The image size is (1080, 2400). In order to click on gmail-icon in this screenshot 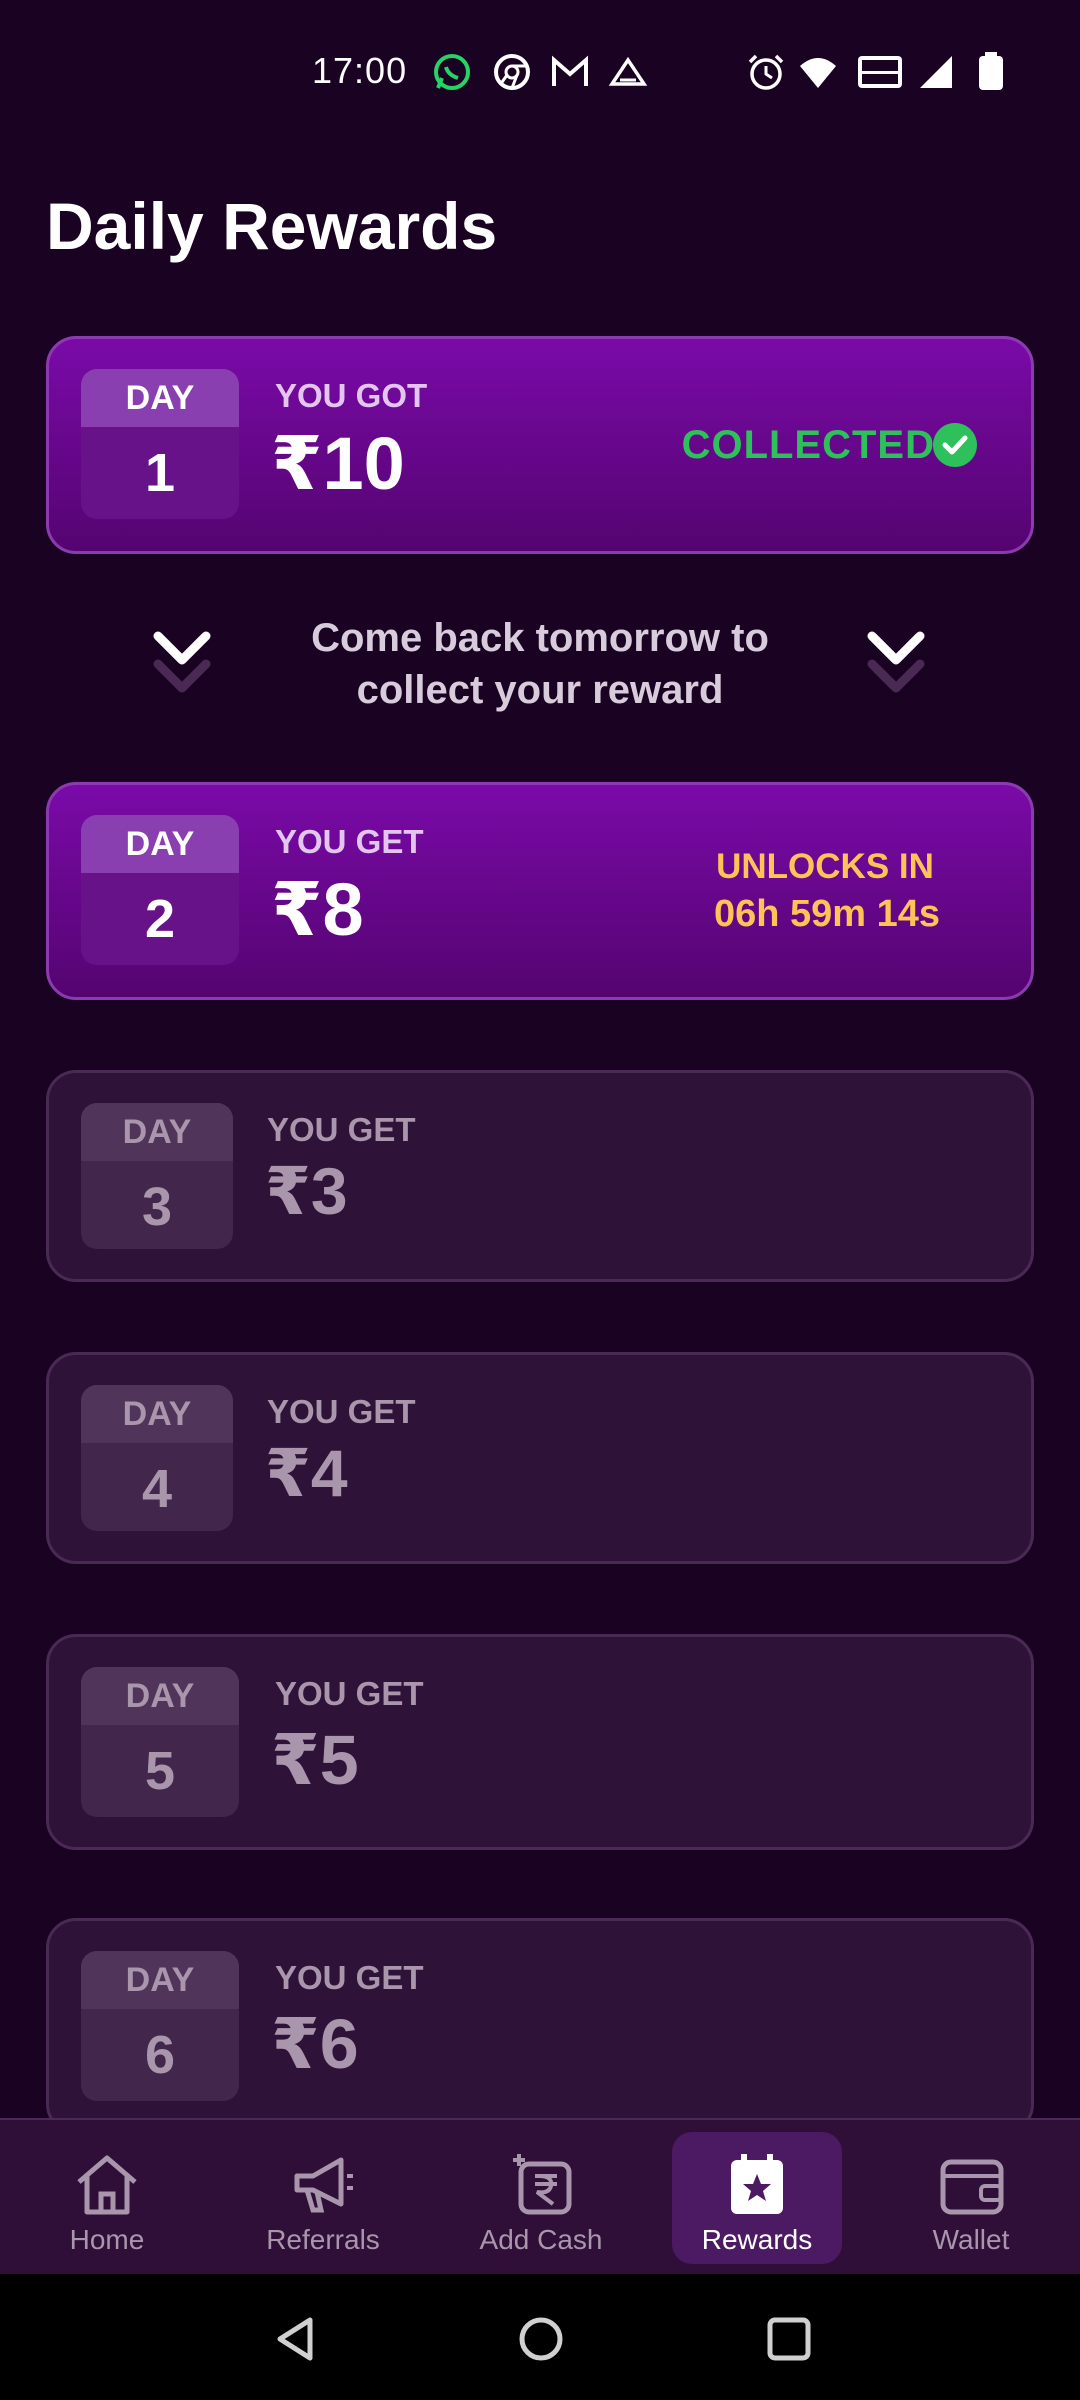, I will do `click(570, 70)`.